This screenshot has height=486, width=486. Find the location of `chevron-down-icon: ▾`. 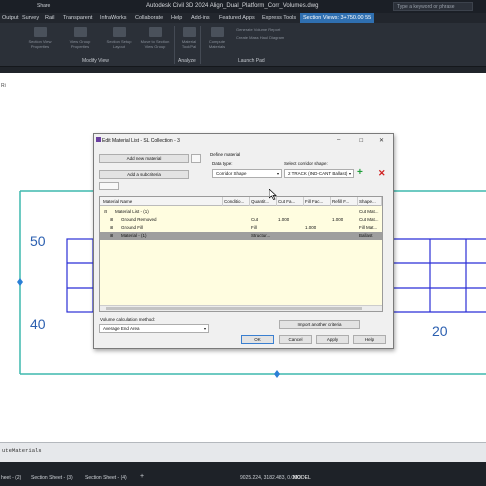

chevron-down-icon: ▾ is located at coordinates (349, 173).